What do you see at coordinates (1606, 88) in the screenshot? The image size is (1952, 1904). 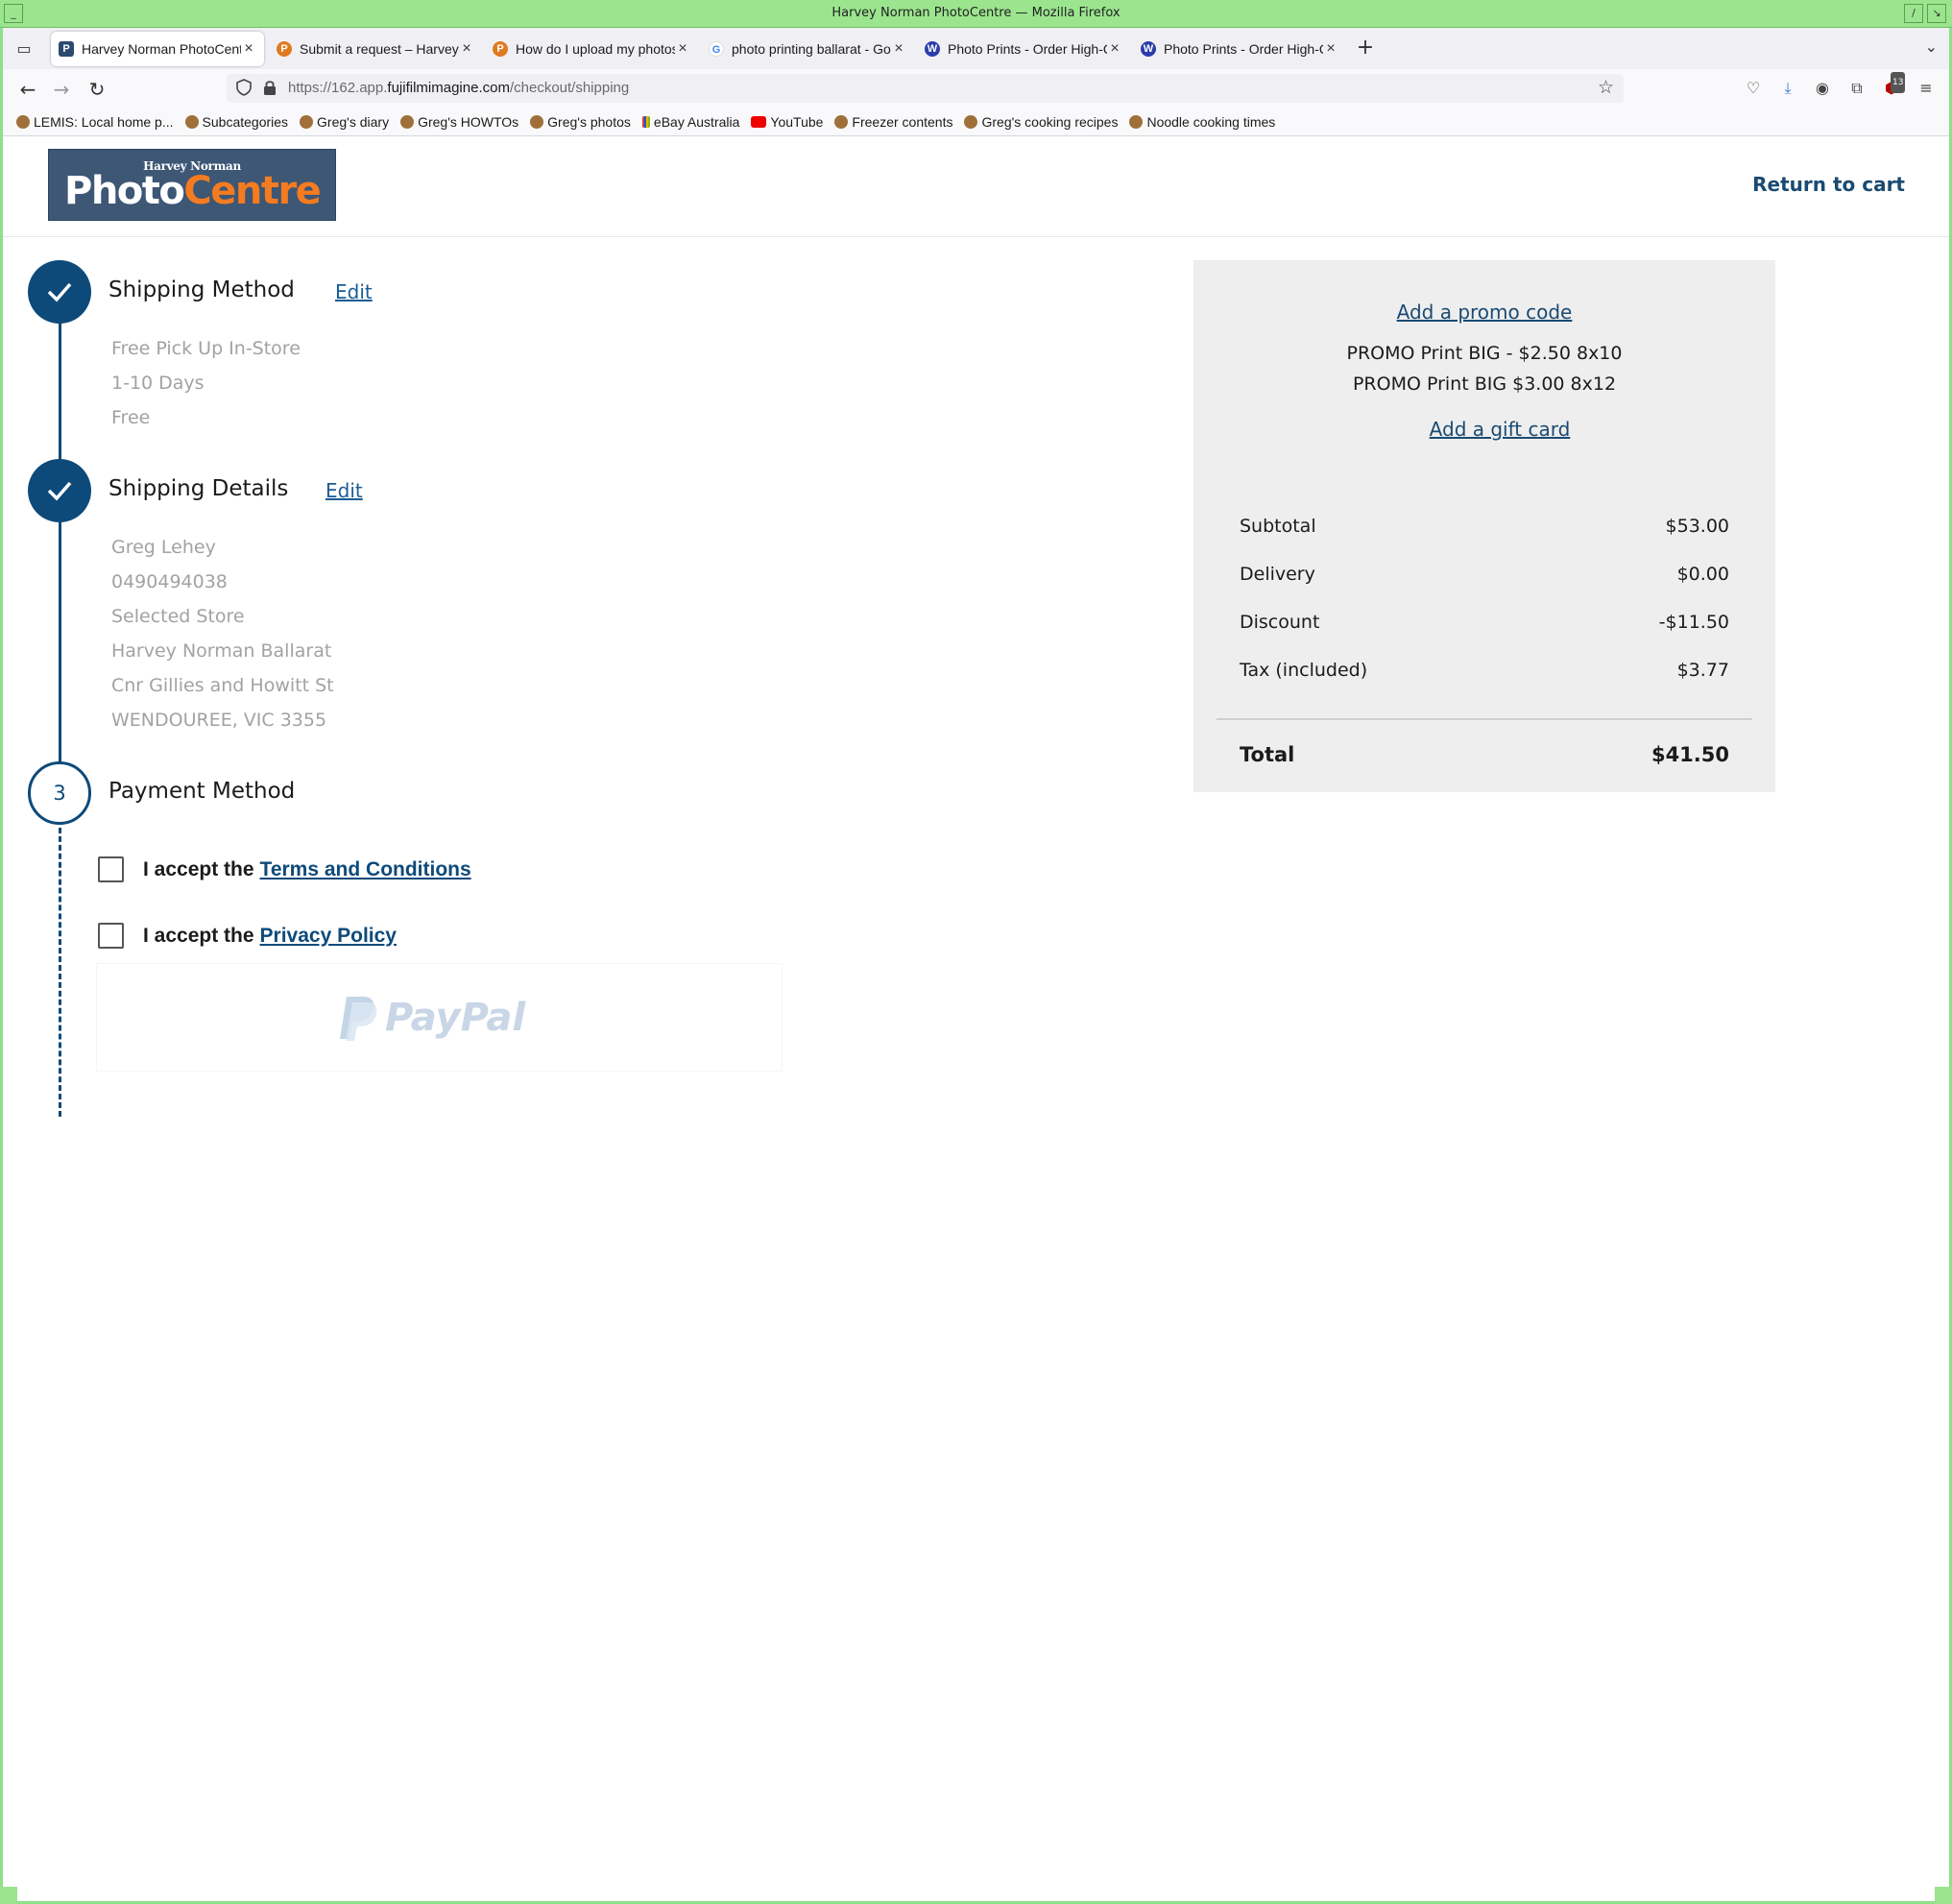 I see `bookmark-star-icon: ☆` at bounding box center [1606, 88].